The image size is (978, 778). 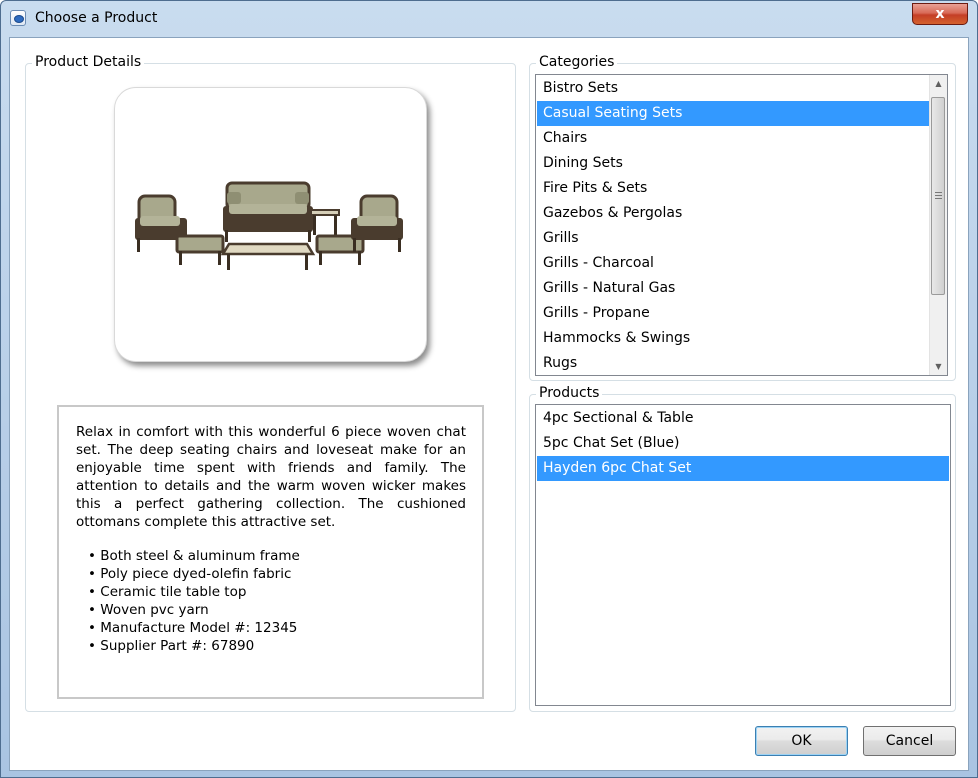 I want to click on feature-item: Poly piece dyed-olefin fabric, so click(x=277, y=574).